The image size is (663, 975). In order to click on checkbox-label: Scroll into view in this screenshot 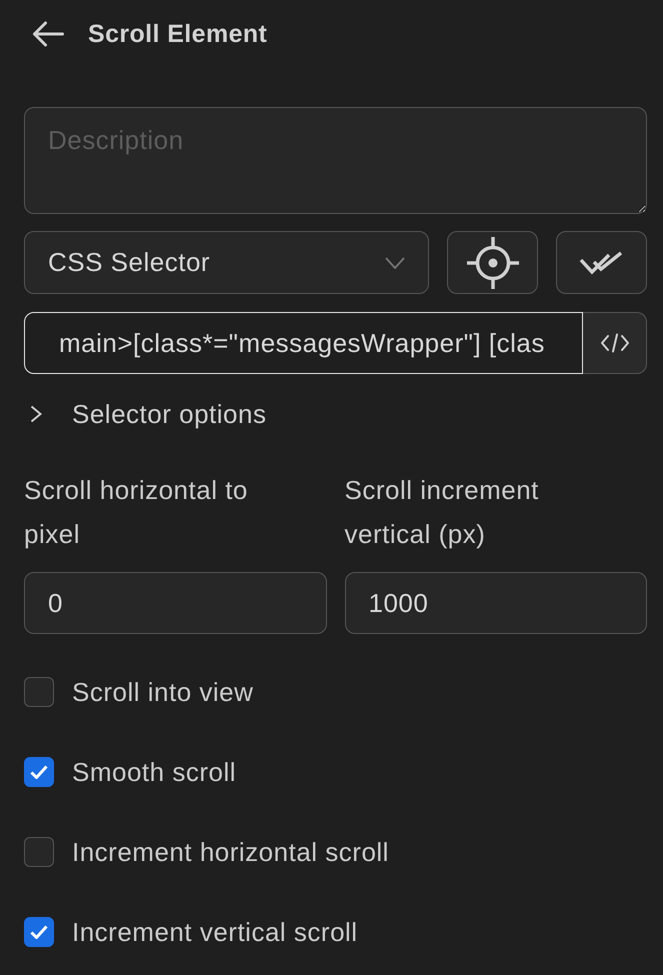, I will do `click(163, 692)`.